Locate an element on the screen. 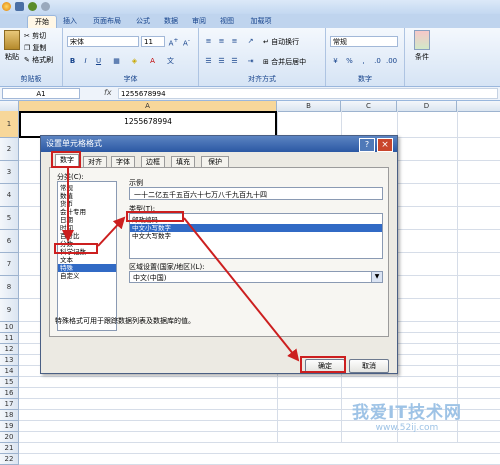 This screenshot has height=465, width=500. watermark-title: 我爱IT技术网 is located at coordinates (407, 413).